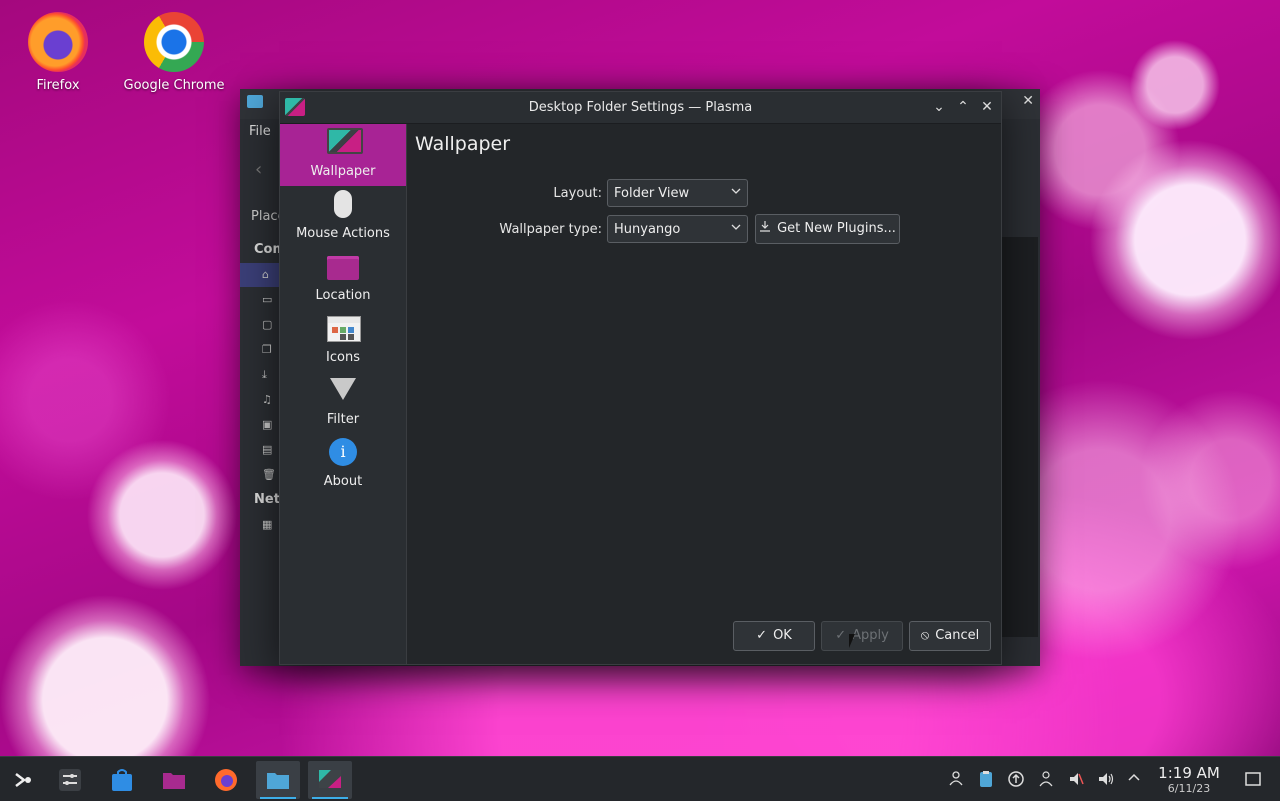 The height and width of the screenshot is (801, 1280). I want to click on pictures-icon: ▣, so click(268, 425).